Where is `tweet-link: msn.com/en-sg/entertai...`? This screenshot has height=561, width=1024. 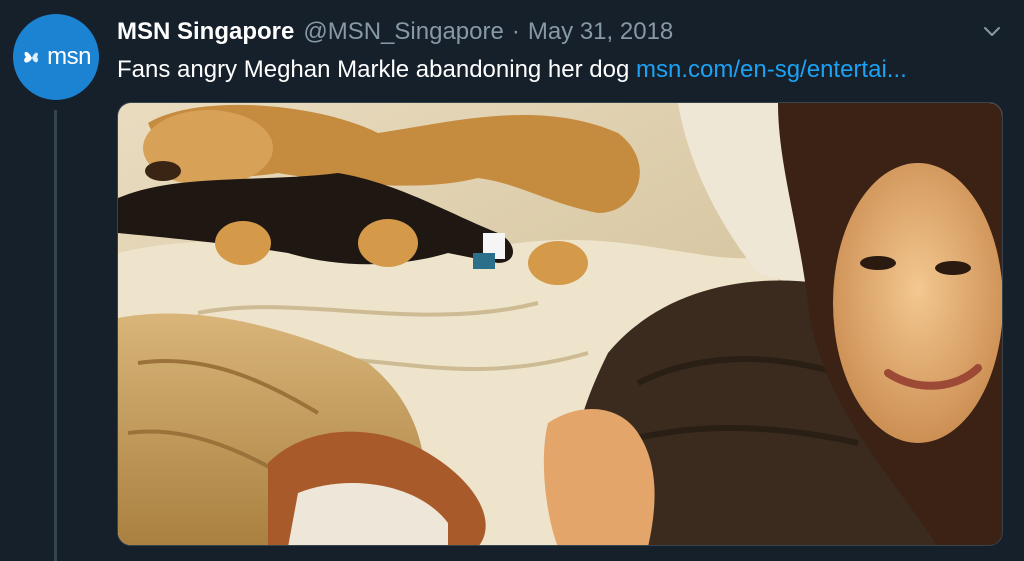 tweet-link: msn.com/en-sg/entertai... is located at coordinates (771, 69).